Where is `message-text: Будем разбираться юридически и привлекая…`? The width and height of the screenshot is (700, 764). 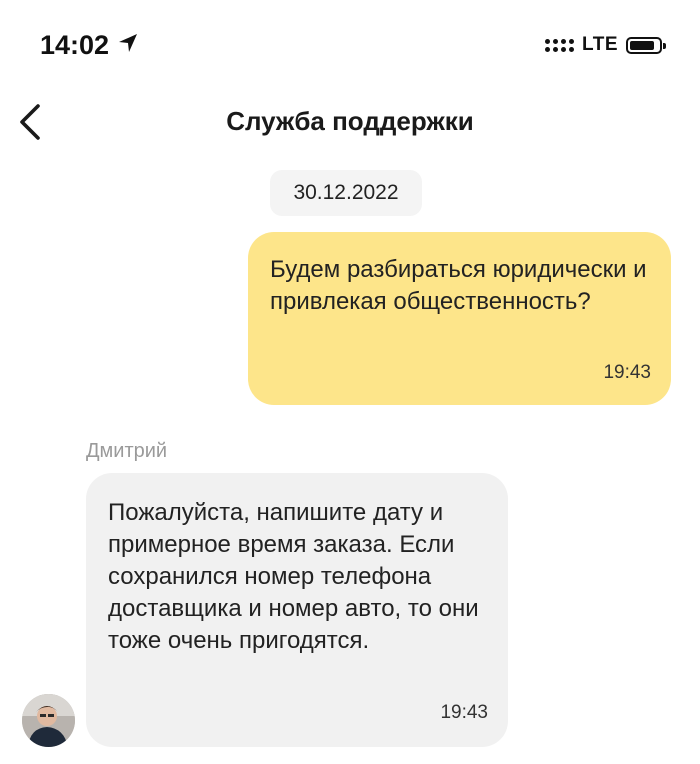
message-text: Будем разбираться юридически и привлекая… is located at coordinates (458, 285).